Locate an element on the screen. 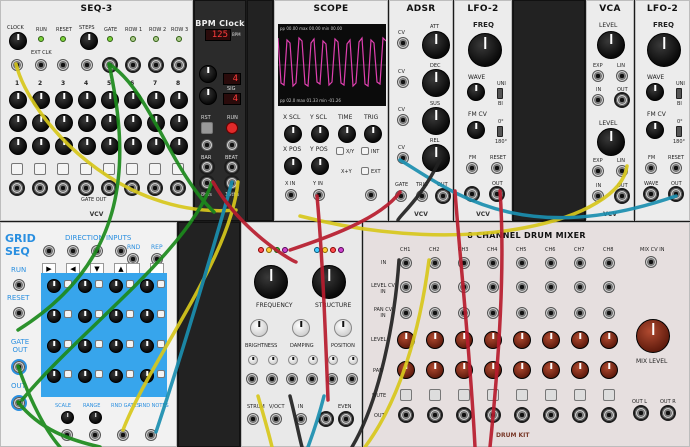 This screenshot has height=447, width=690. drum-mixer-out-l-jack is located at coordinates (641, 413).